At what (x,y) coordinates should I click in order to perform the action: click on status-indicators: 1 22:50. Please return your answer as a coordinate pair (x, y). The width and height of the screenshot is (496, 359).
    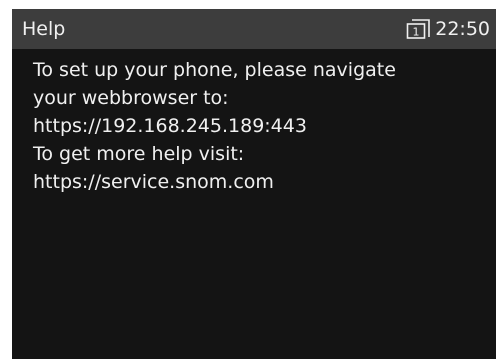
    Looking at the image, I should click on (447, 29).